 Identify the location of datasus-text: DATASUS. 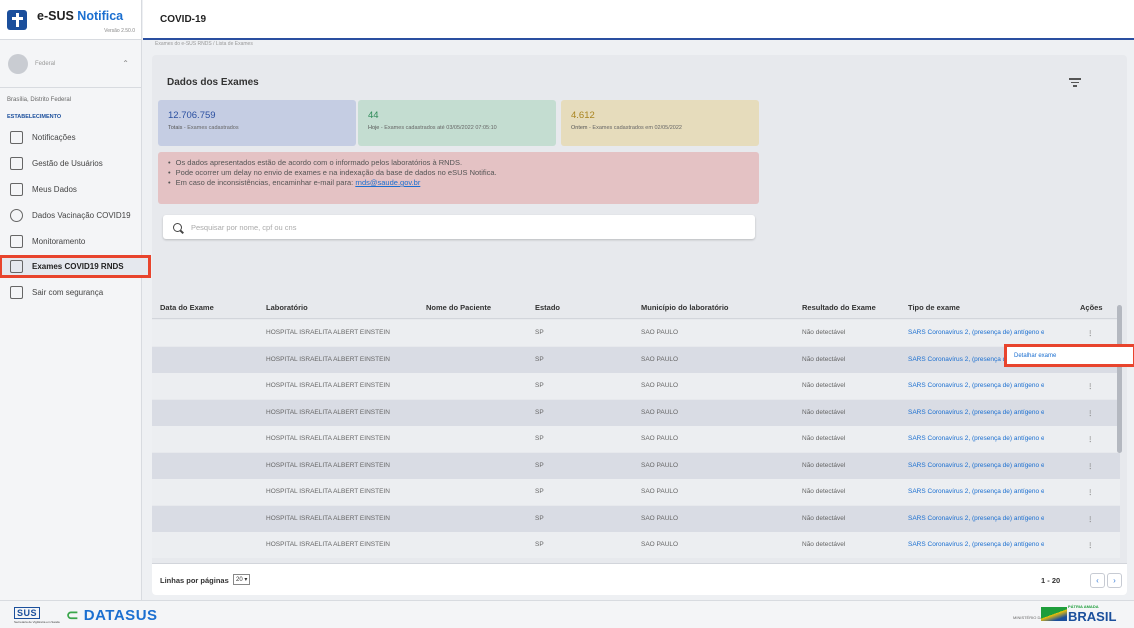
(120, 615).